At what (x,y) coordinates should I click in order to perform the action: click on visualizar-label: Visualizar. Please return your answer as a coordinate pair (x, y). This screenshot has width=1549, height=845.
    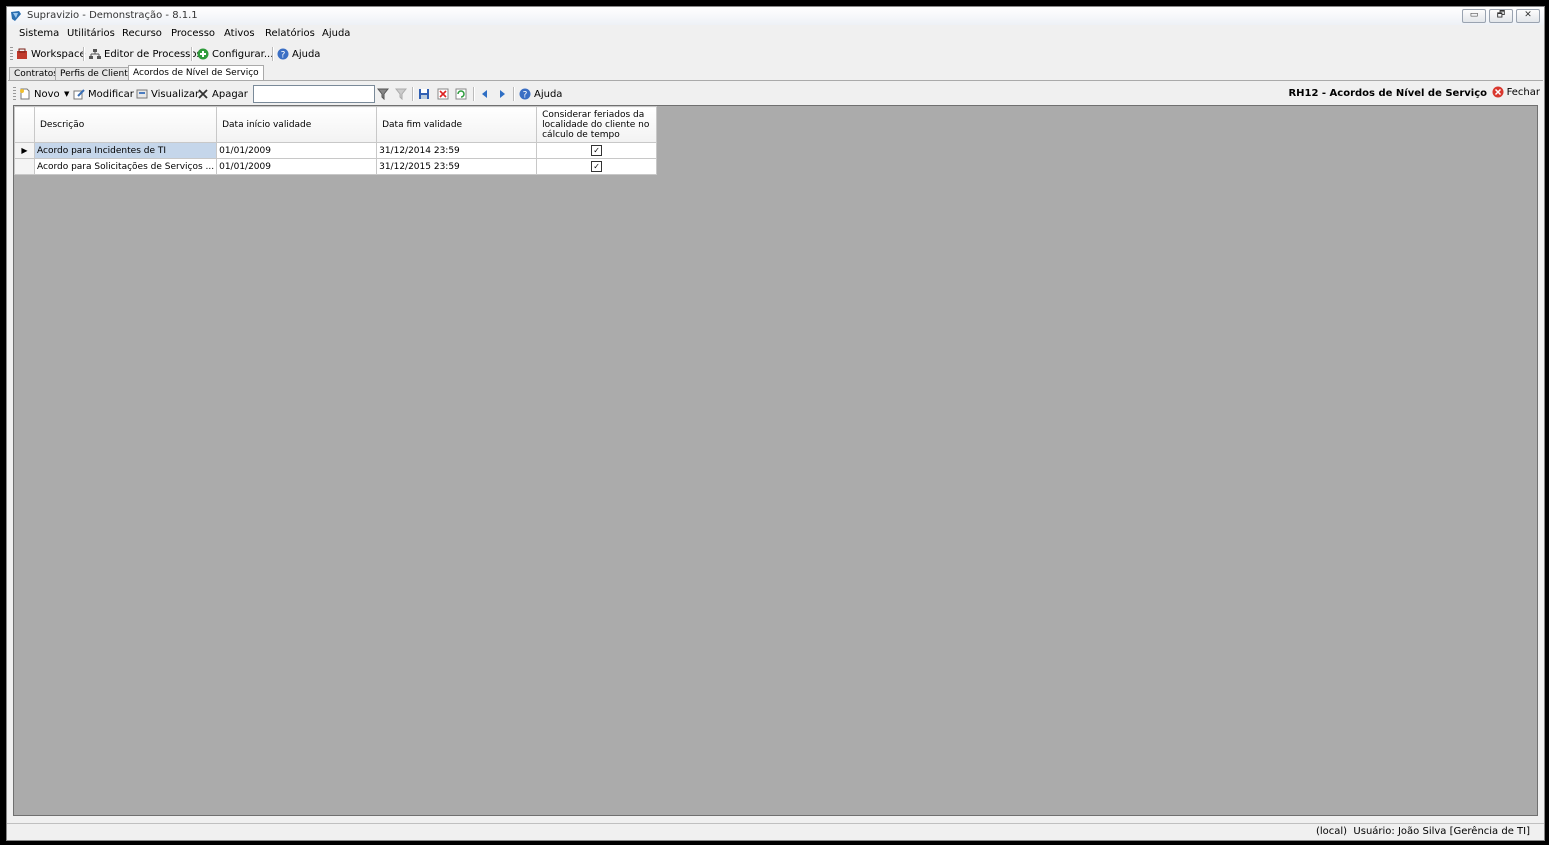
    Looking at the image, I should click on (175, 94).